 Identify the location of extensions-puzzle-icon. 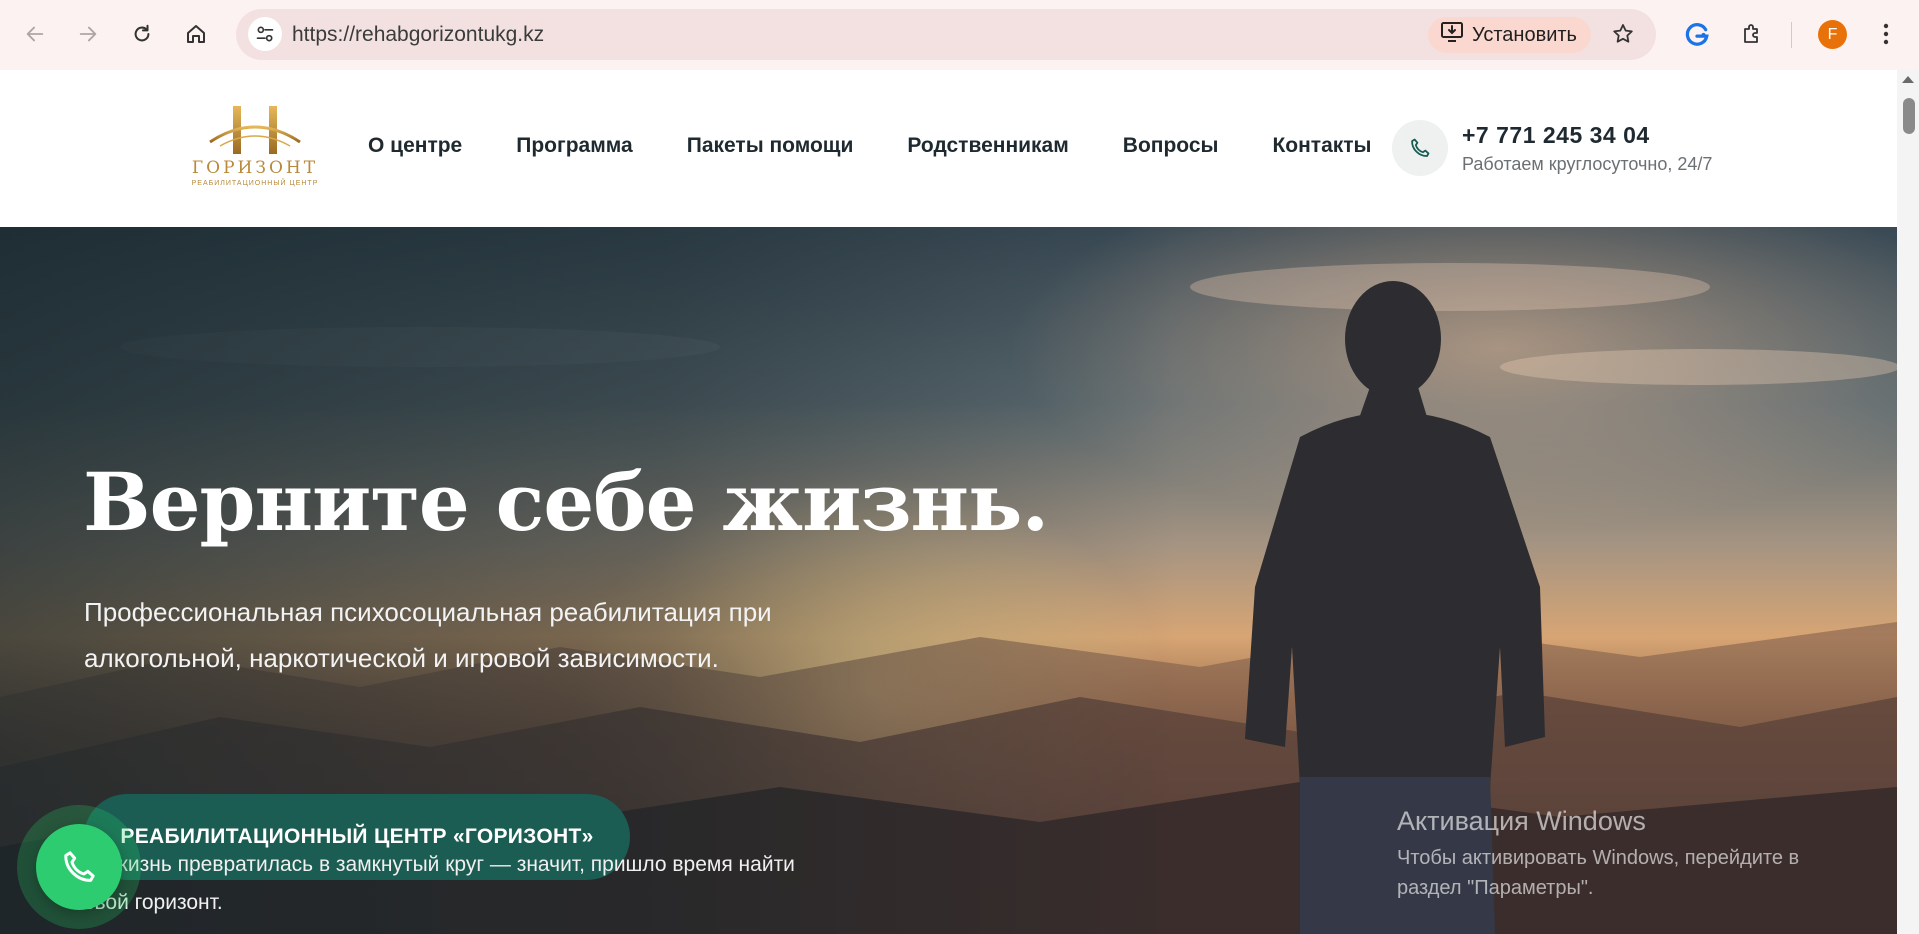
(1752, 34).